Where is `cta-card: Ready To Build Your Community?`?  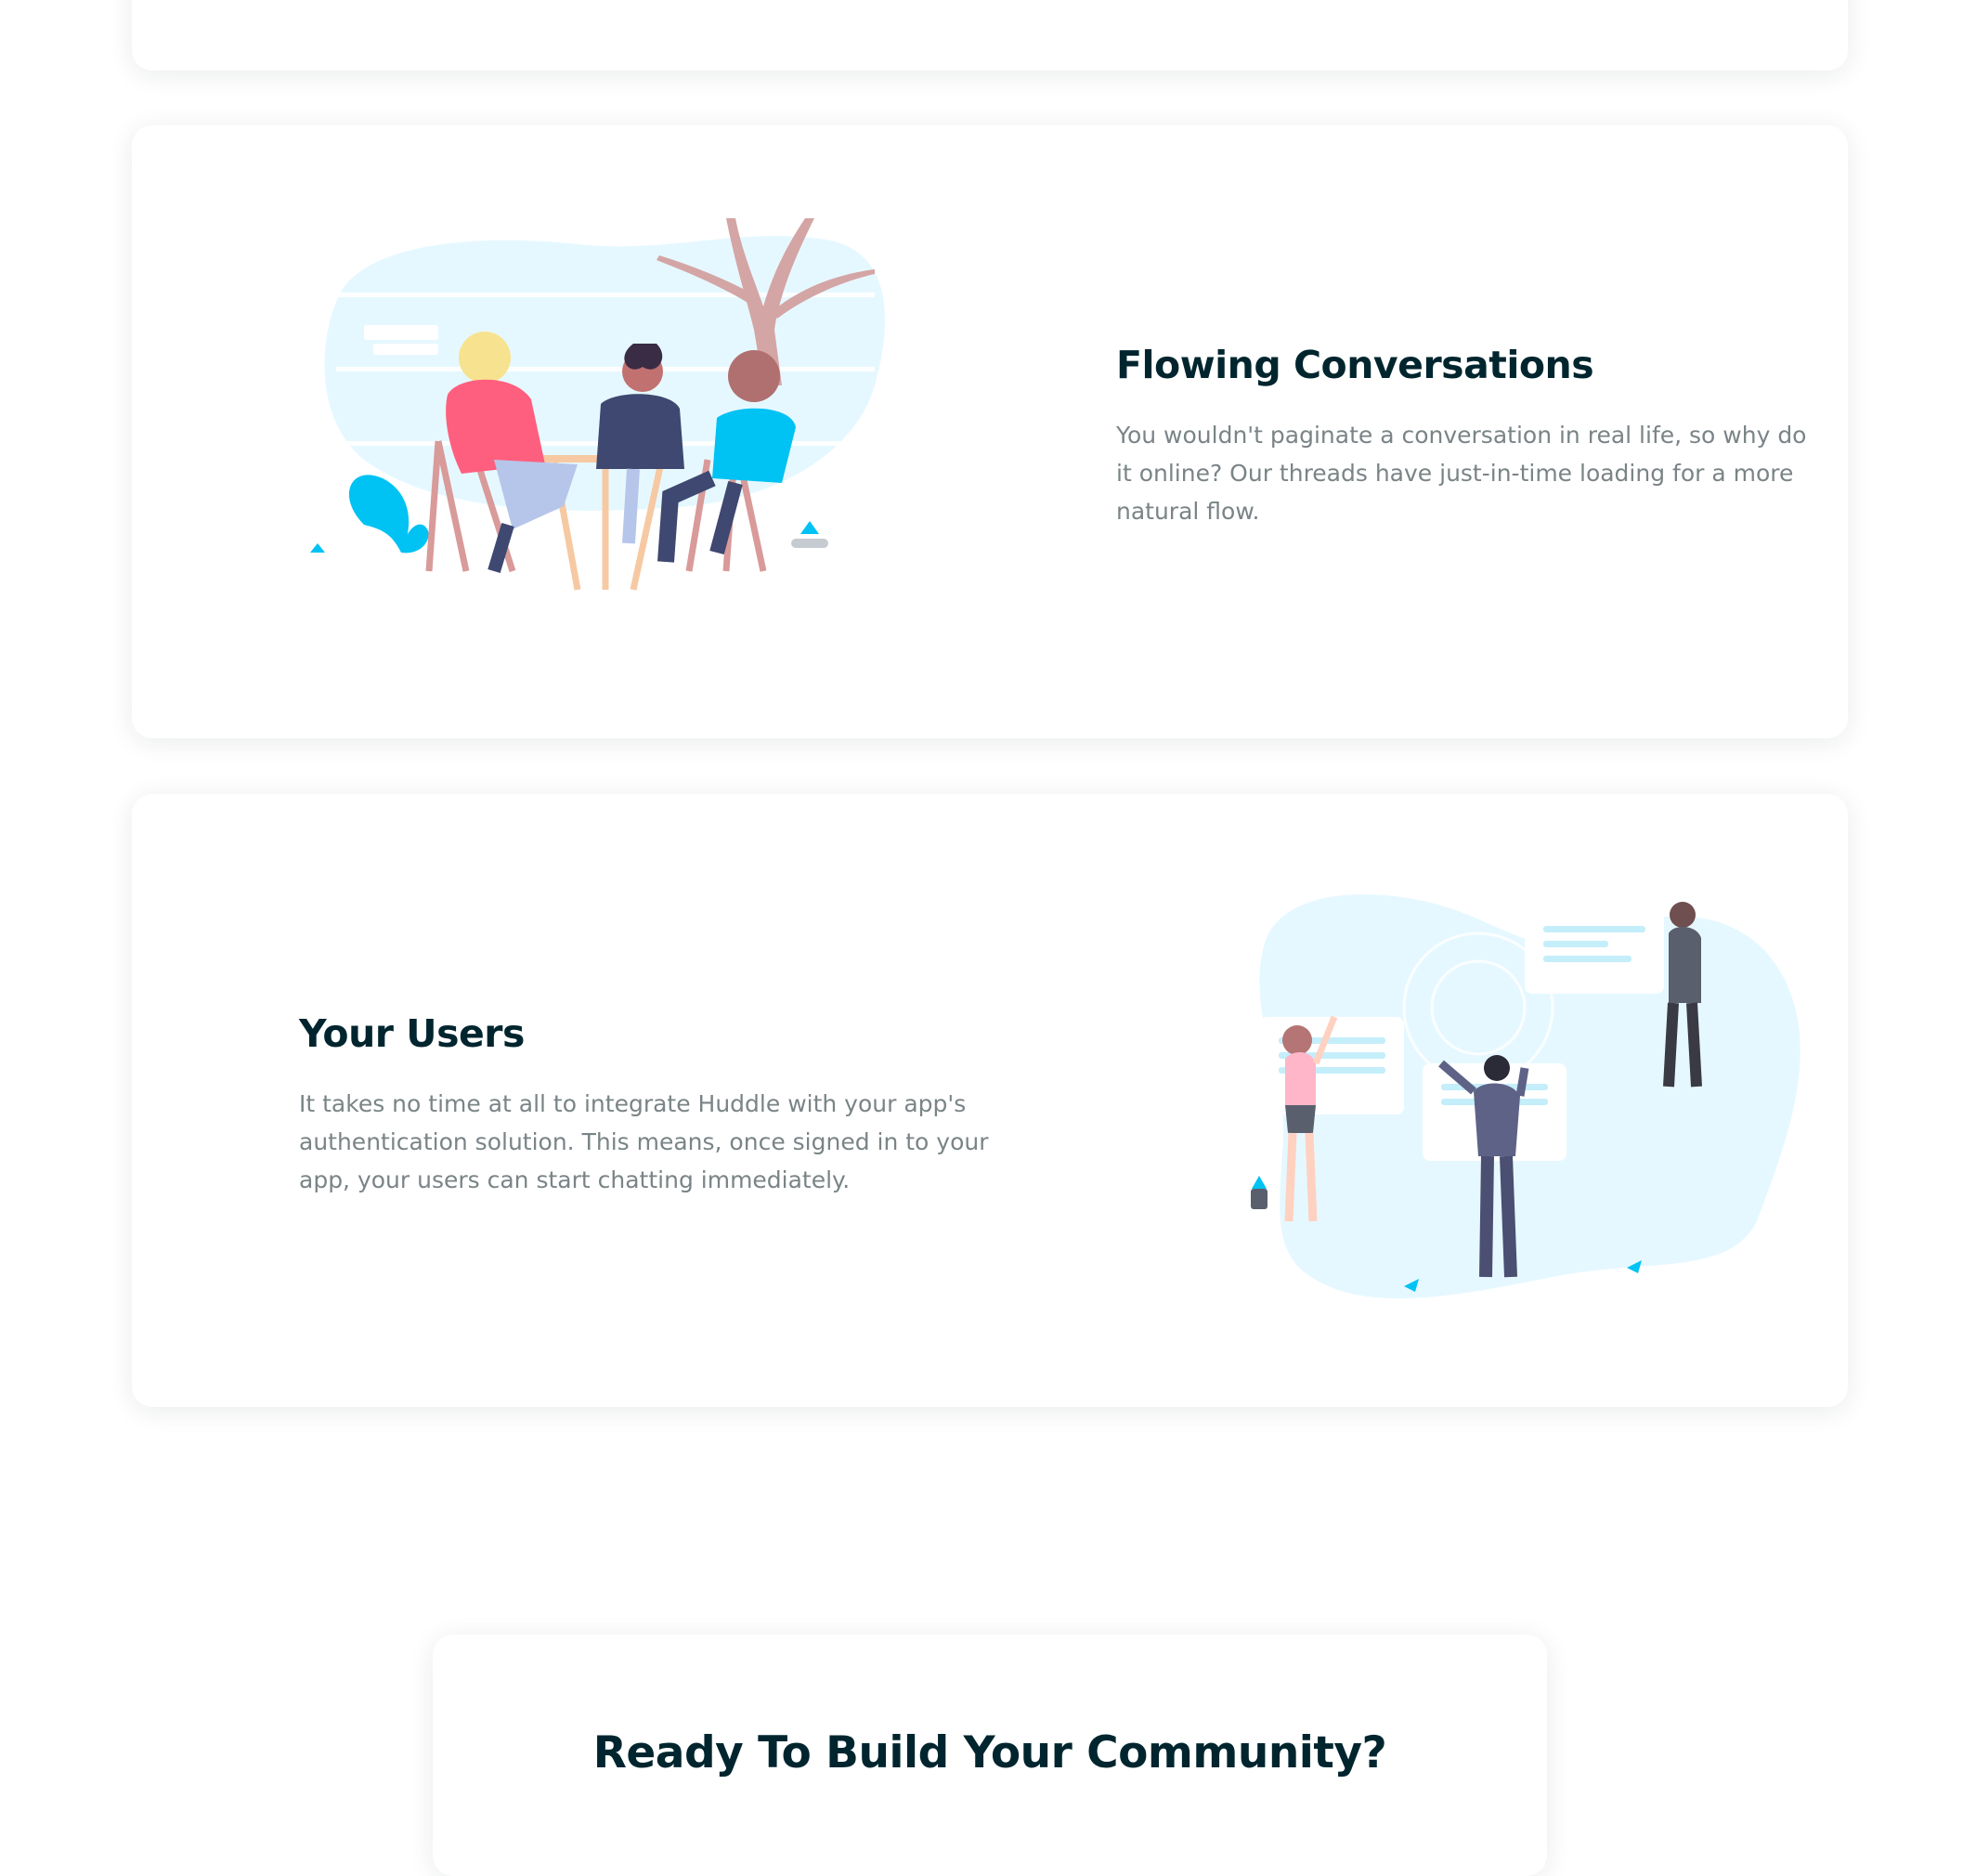 cta-card: Ready To Build Your Community? is located at coordinates (990, 1755).